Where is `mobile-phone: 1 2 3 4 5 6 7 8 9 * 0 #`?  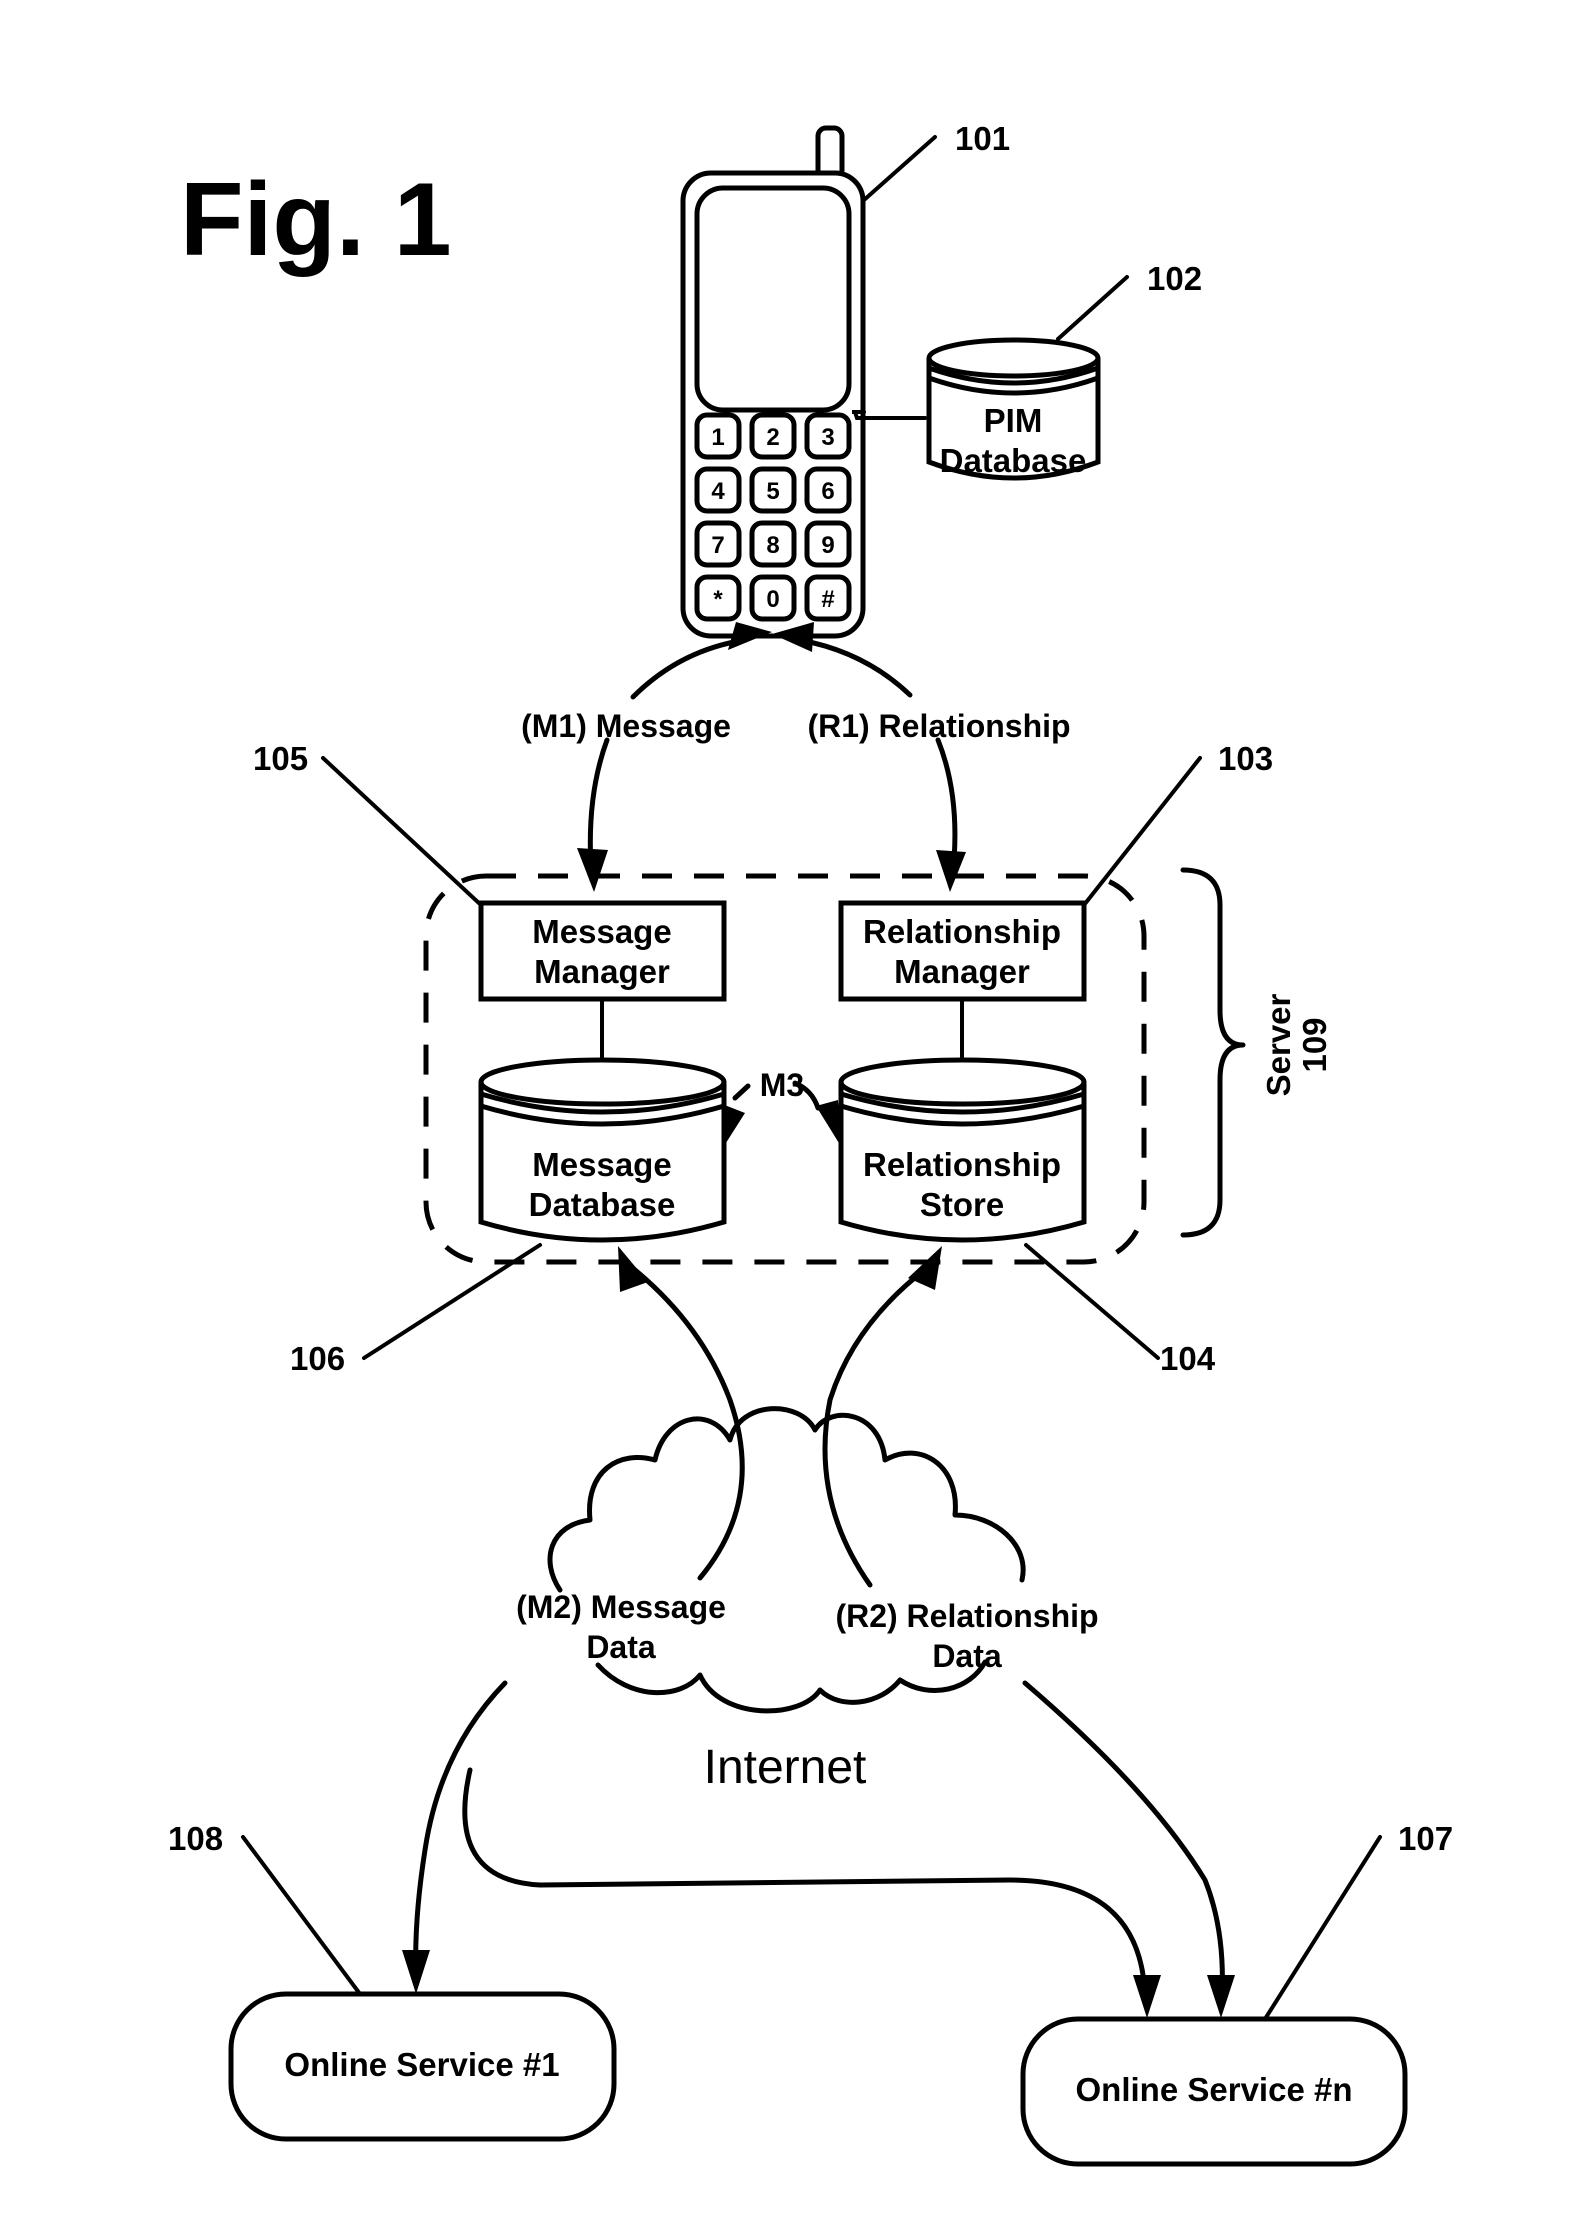
mobile-phone: 1 2 3 4 5 6 7 8 9 * 0 # is located at coordinates (773, 382).